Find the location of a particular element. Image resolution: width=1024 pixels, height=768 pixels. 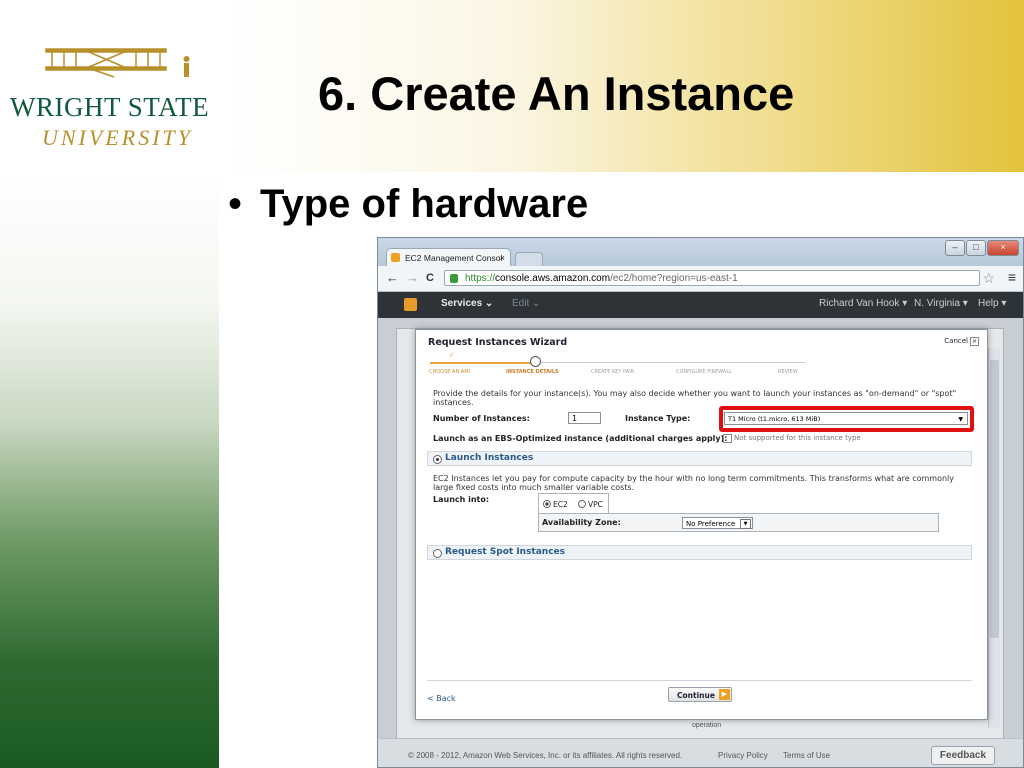

ec2-option: EC2 is located at coordinates (555, 504).